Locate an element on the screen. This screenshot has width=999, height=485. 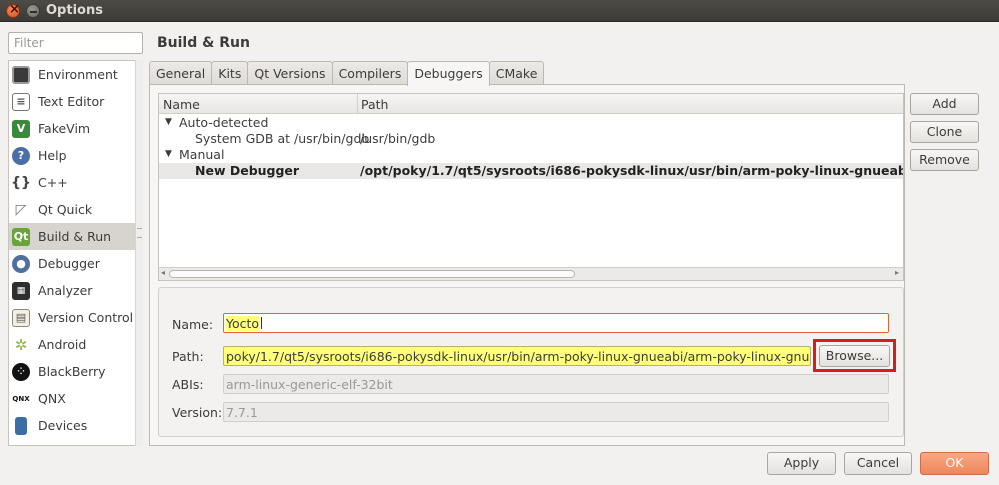
sidebar-item-text-editor: ≡ Text Editor is located at coordinates (75, 101).